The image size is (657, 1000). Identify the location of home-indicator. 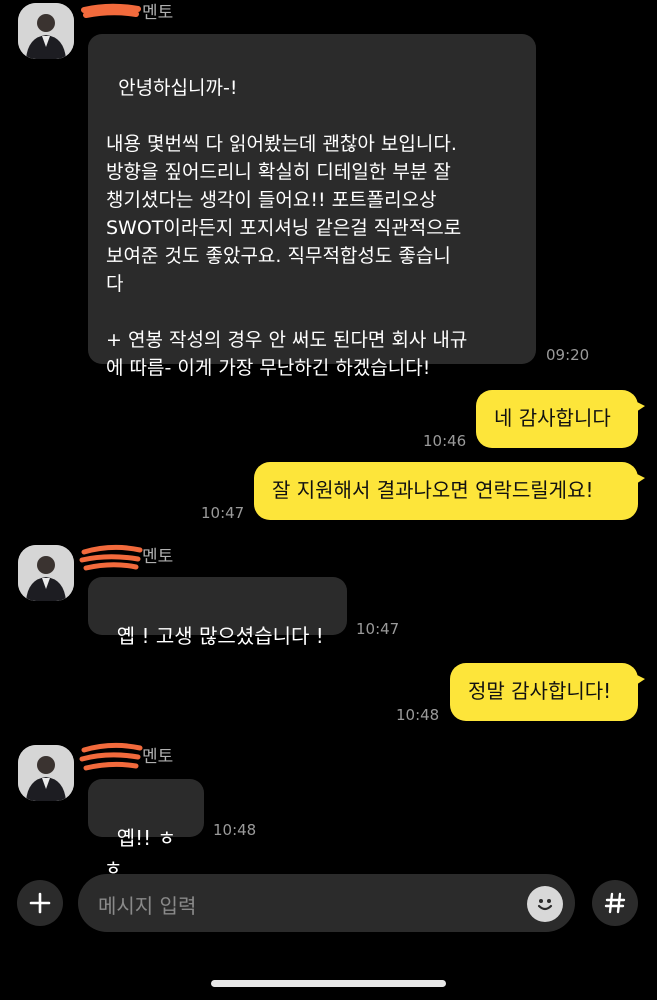
(328, 983).